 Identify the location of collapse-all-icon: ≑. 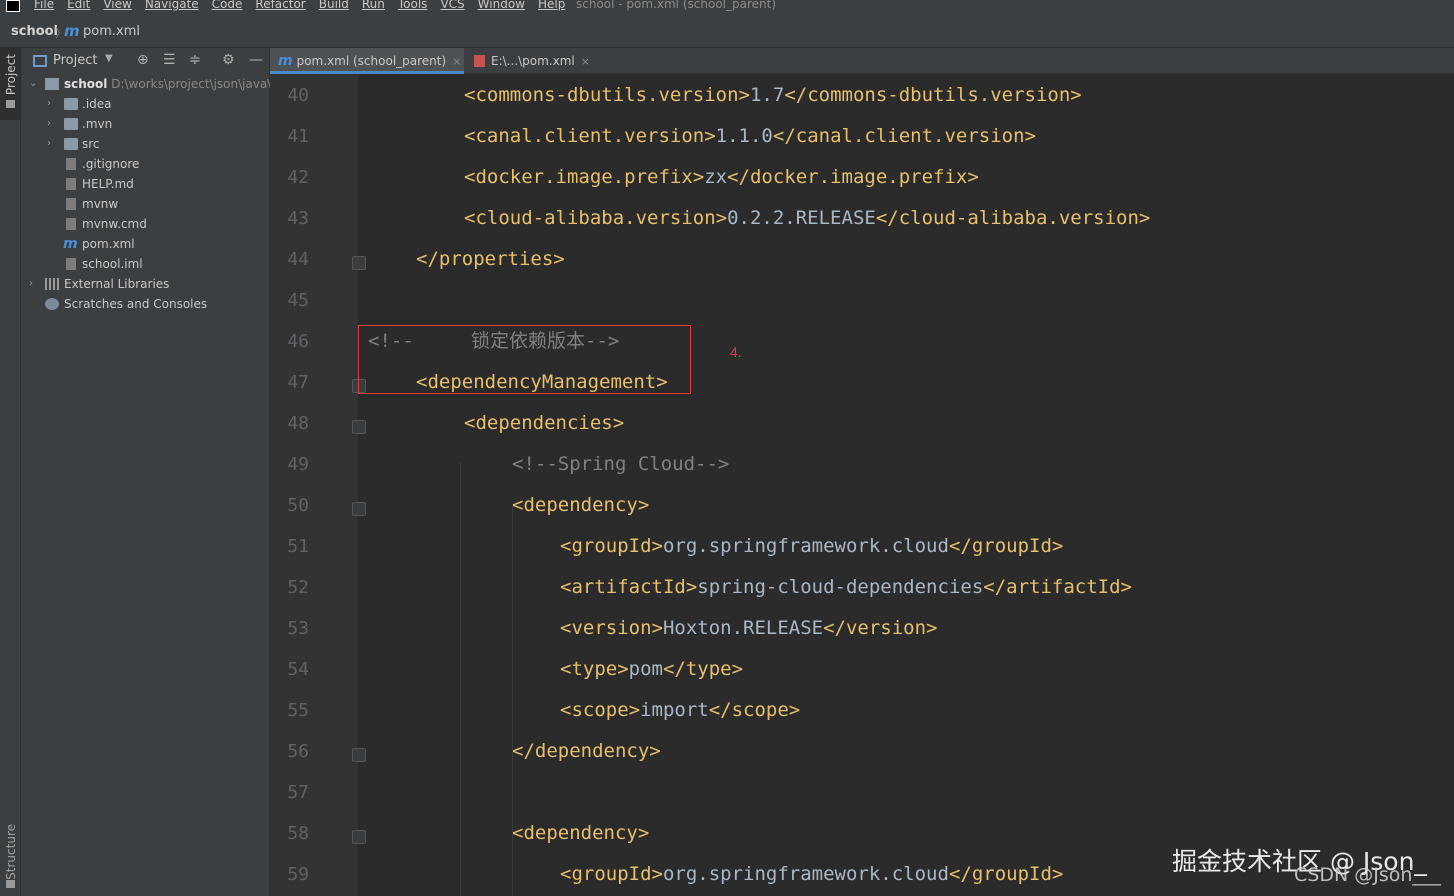
(195, 60).